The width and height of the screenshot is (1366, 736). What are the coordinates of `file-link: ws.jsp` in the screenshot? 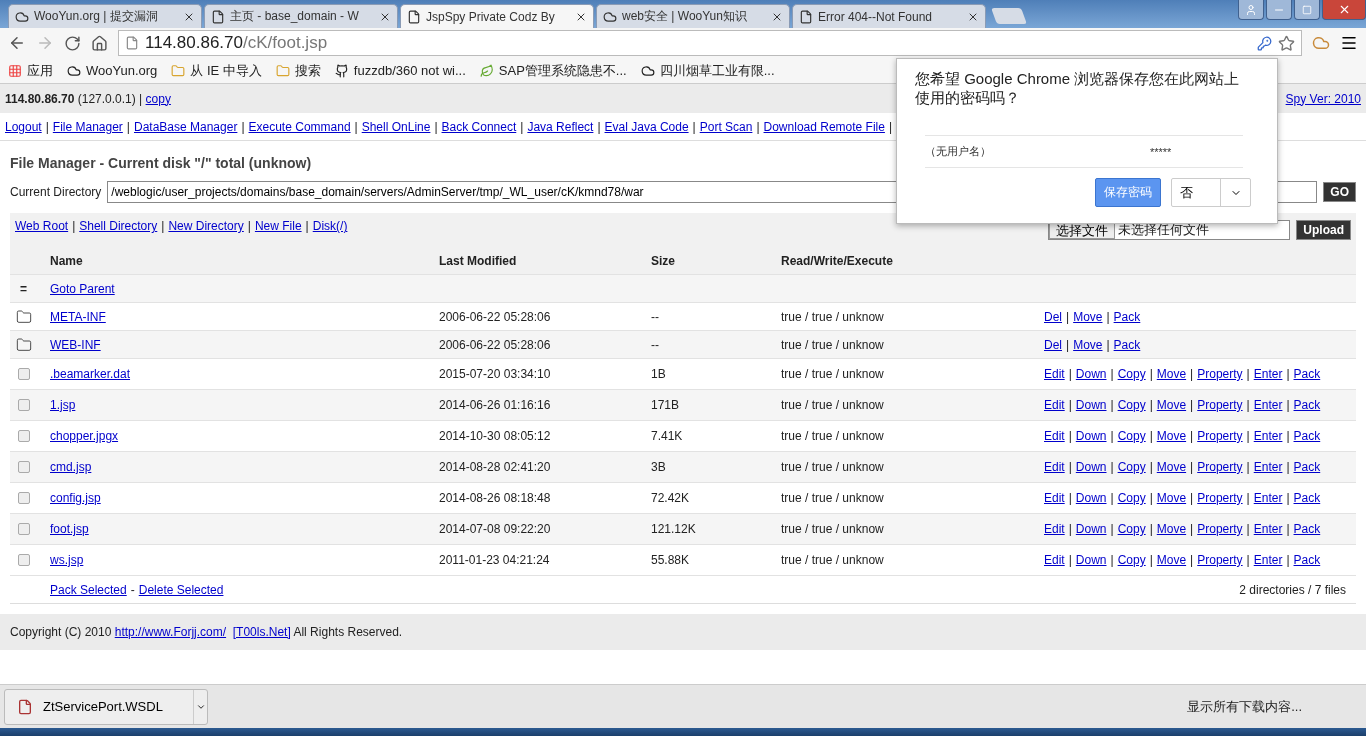 It's located at (67, 560).